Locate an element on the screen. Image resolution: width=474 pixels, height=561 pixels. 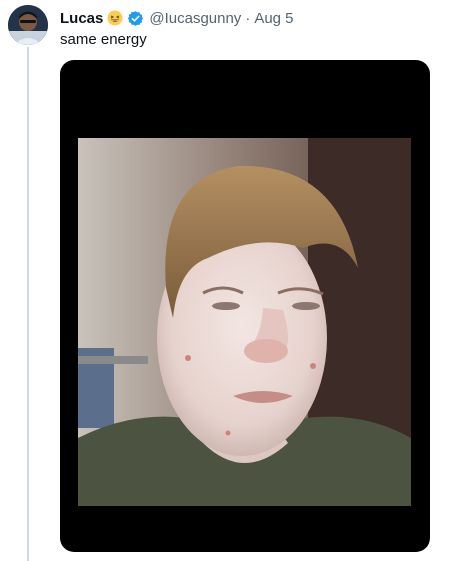
author-name: Lucas is located at coordinates (81, 18).